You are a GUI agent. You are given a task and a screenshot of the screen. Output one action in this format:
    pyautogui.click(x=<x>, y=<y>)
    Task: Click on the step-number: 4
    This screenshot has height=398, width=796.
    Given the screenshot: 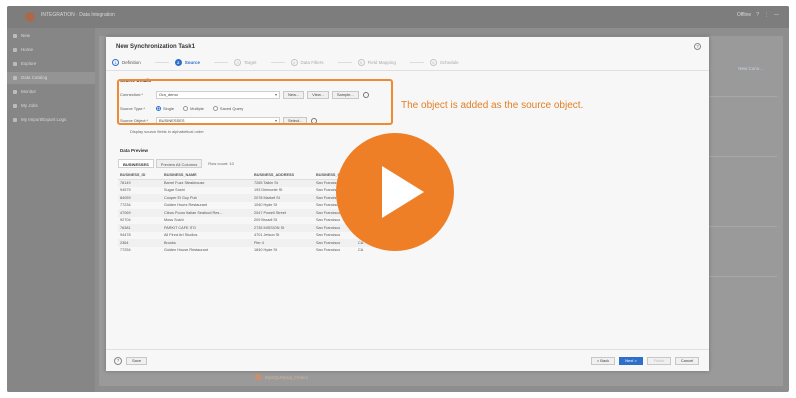 What is the action you would take?
    pyautogui.click(x=294, y=62)
    